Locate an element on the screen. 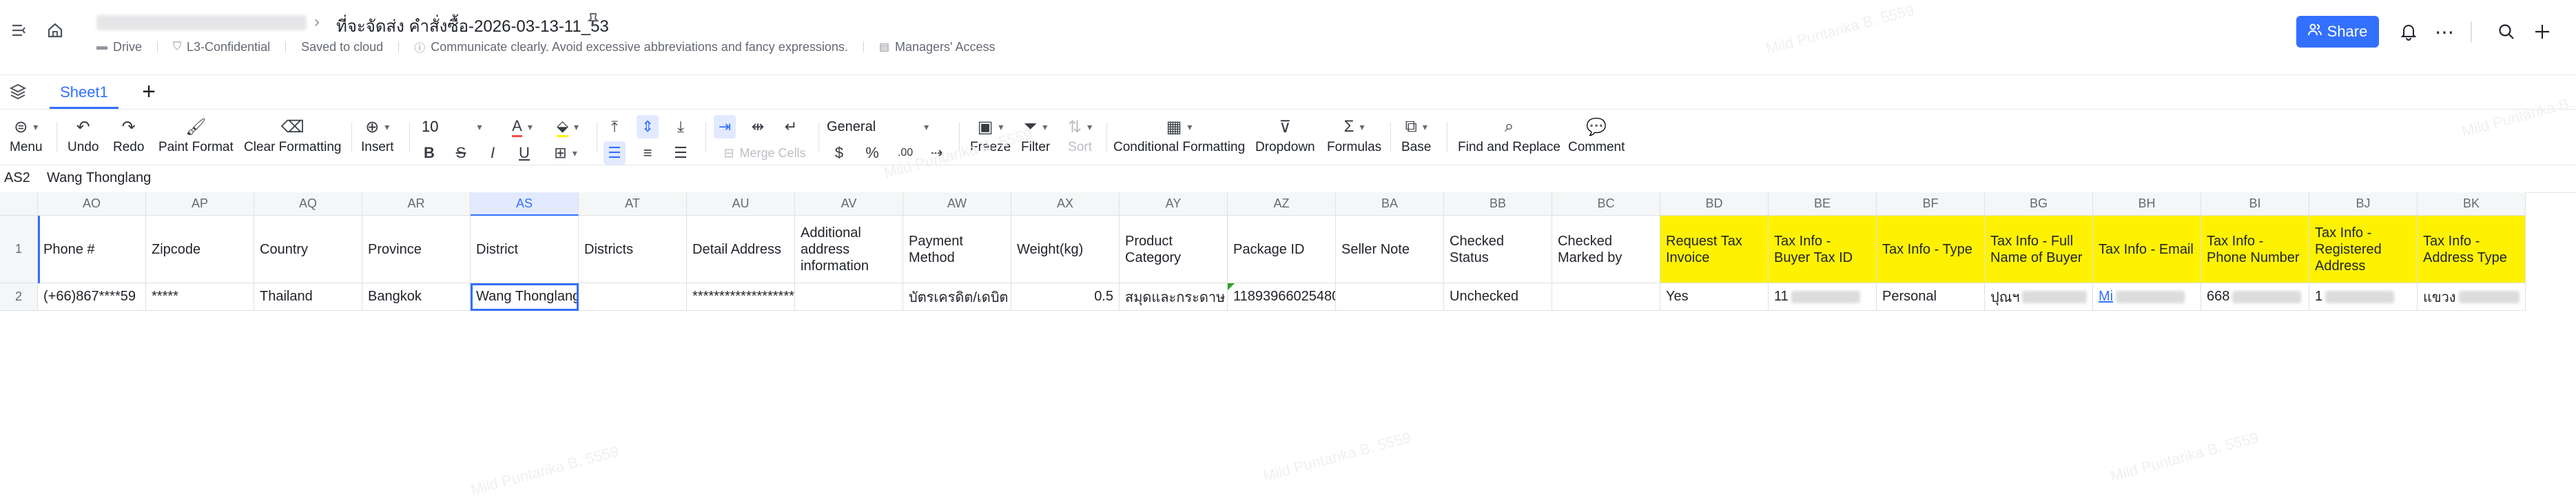  header-cell: Districts is located at coordinates (633, 250).